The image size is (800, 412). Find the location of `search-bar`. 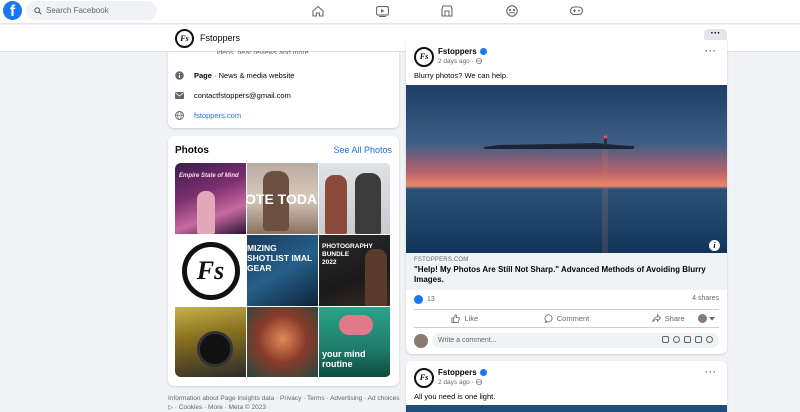

search-bar is located at coordinates (91, 10).